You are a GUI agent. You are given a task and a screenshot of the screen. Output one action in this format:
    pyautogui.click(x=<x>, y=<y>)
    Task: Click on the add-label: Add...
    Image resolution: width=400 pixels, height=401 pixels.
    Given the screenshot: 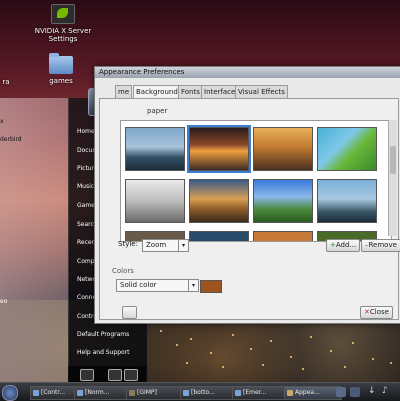 What is the action you would take?
    pyautogui.click(x=346, y=245)
    